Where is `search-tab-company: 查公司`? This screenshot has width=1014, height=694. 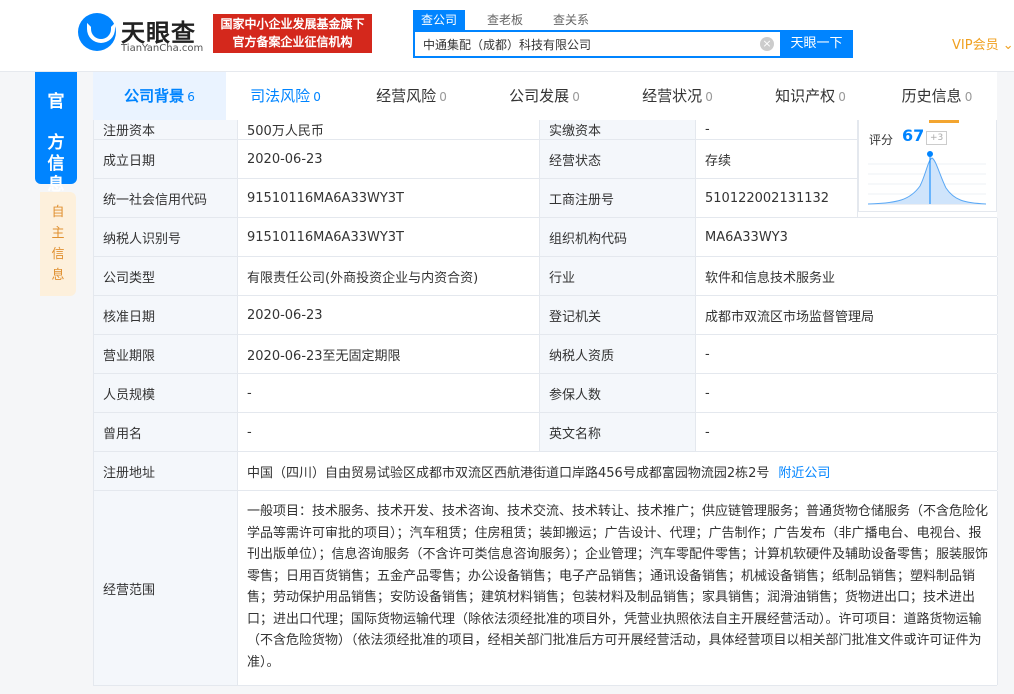 search-tab-company: 查公司 is located at coordinates (439, 20).